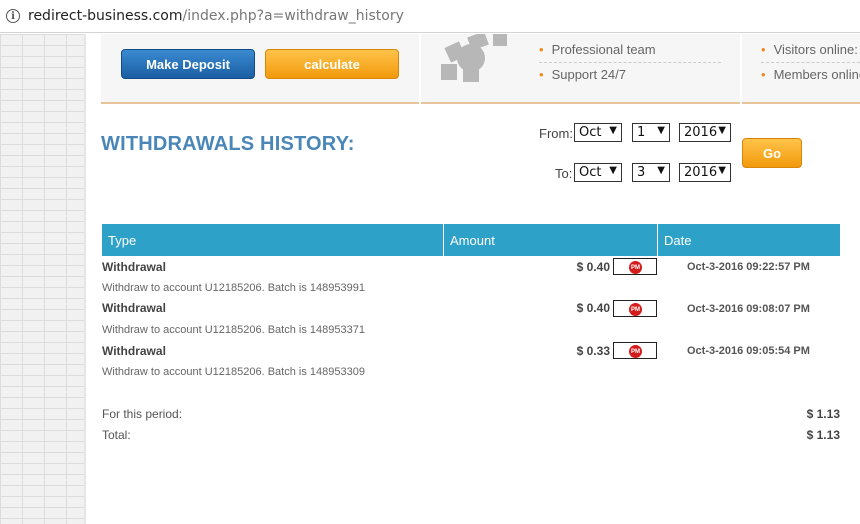 The image size is (860, 524). I want to click on from-month-select: Oct ▼, so click(598, 132).